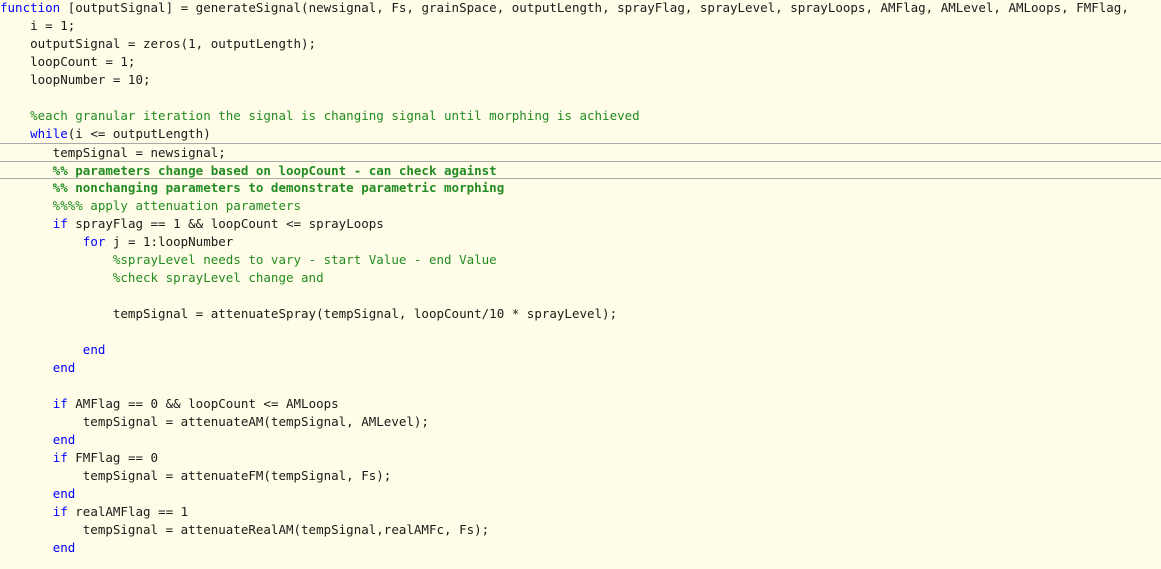  Describe the element at coordinates (580, 26) in the screenshot. I see `code-line: i = 1;` at that location.